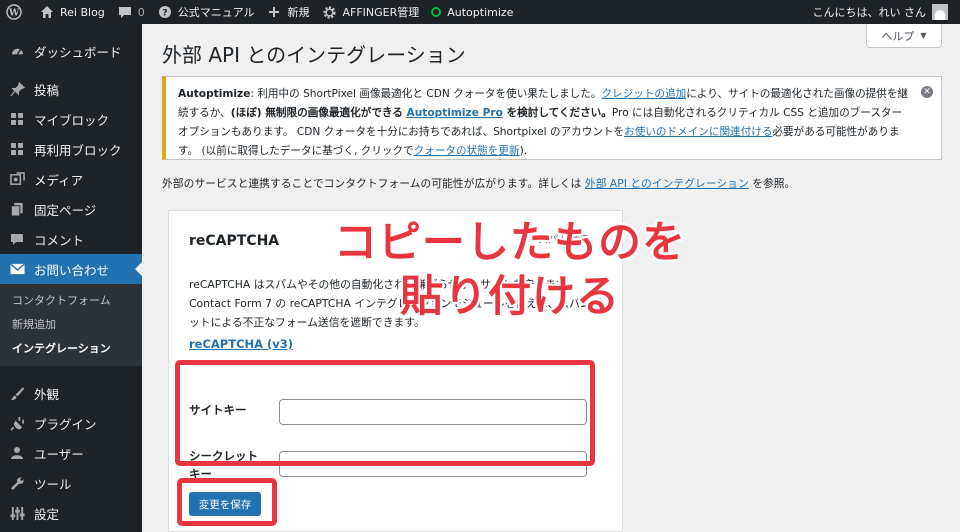 The width and height of the screenshot is (960, 532). Describe the element at coordinates (510, 270) in the screenshot. I see `annotation-text: コピーしたものを貼り付ける` at that location.